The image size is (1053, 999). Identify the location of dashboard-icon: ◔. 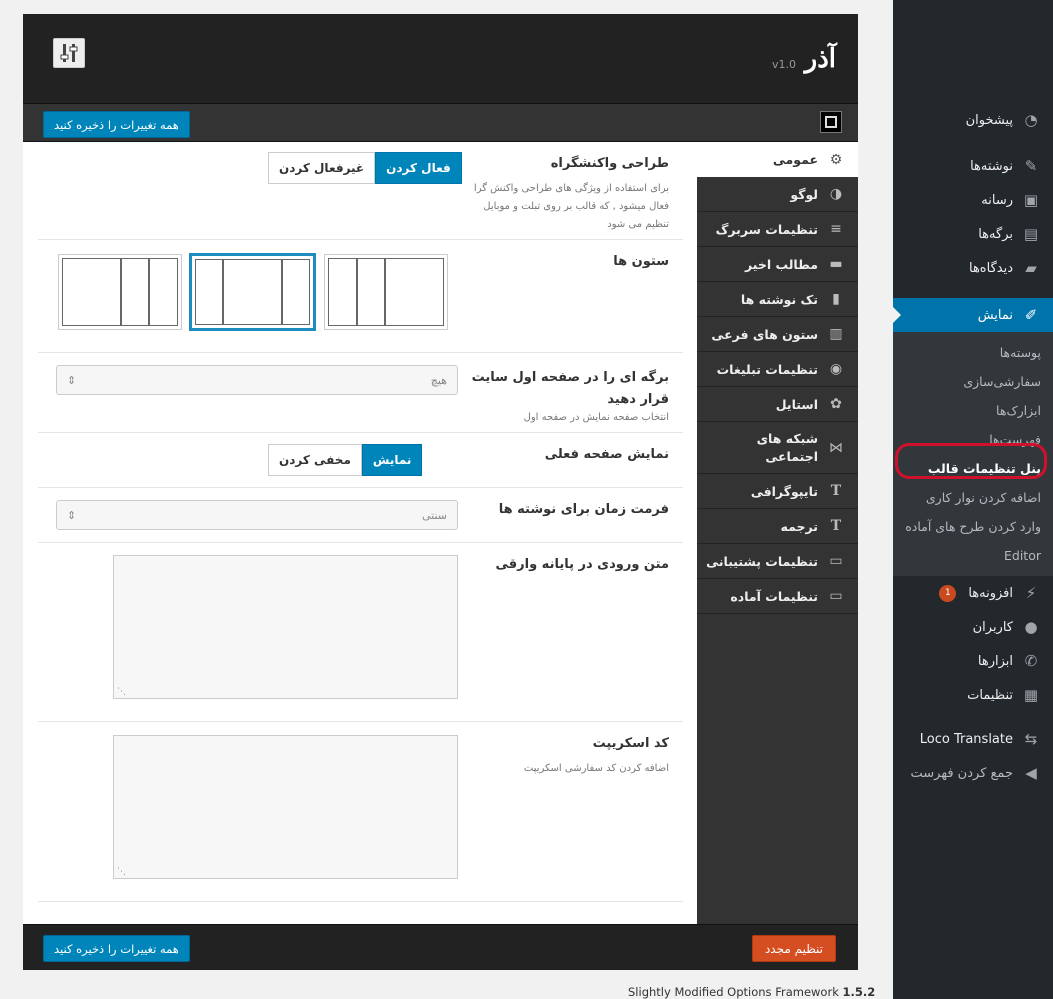
(1031, 120).